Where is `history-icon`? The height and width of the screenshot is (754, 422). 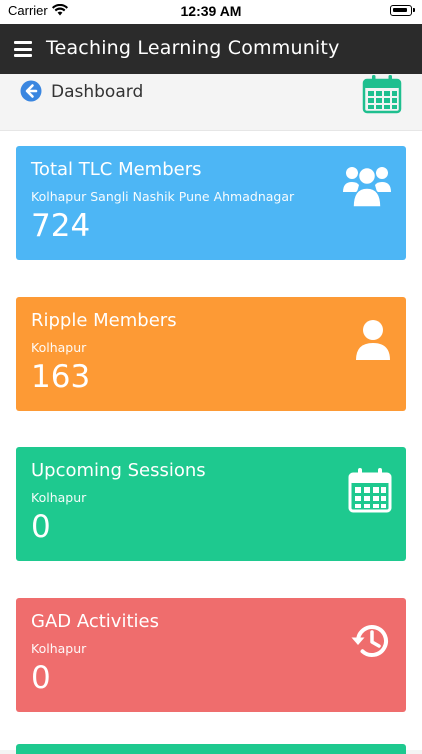 history-icon is located at coordinates (371, 643).